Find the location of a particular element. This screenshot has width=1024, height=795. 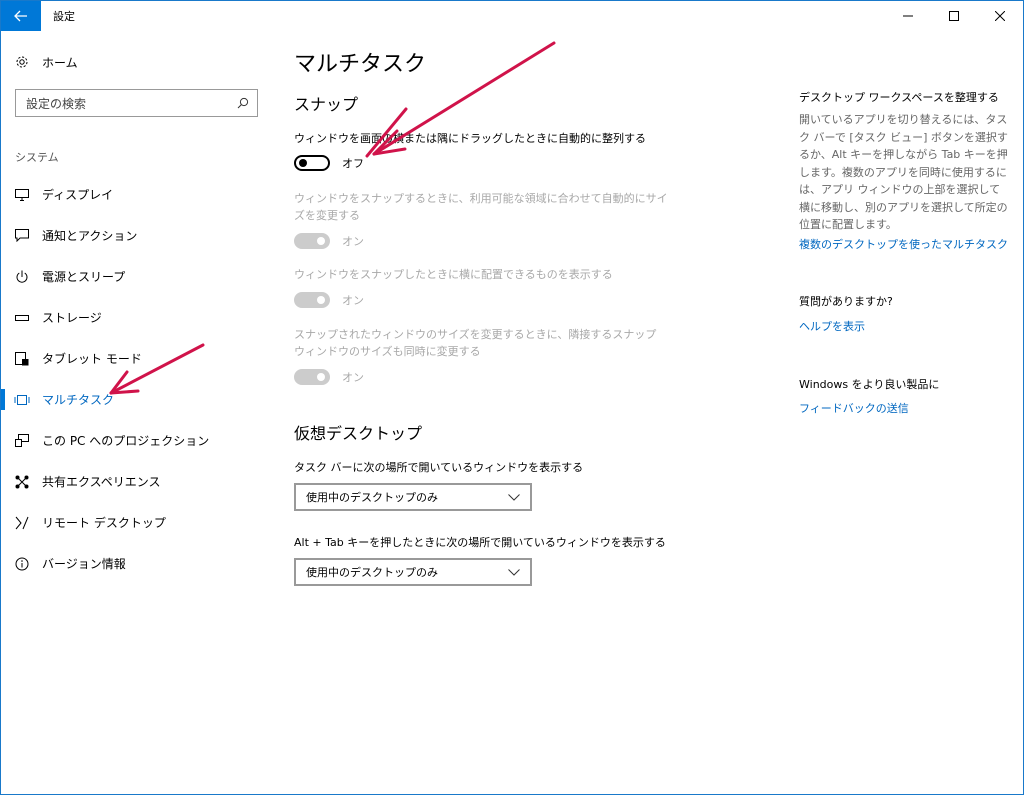

search-icon is located at coordinates (243, 103).